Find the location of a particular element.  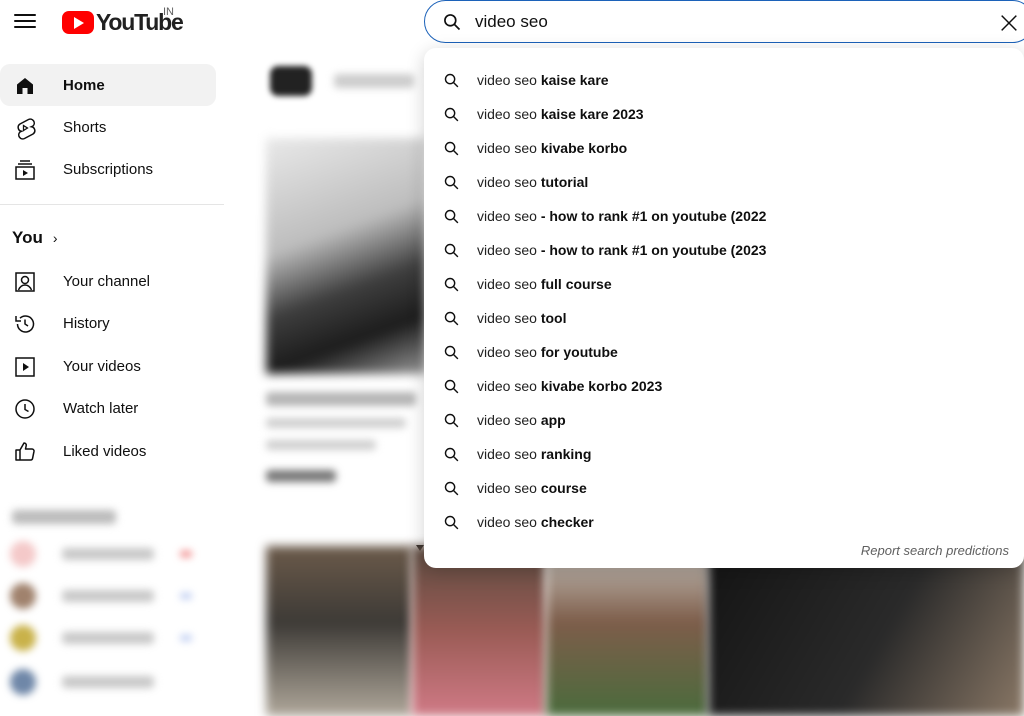

sidebar-item-liked-videos: Liked videos is located at coordinates (108, 451).